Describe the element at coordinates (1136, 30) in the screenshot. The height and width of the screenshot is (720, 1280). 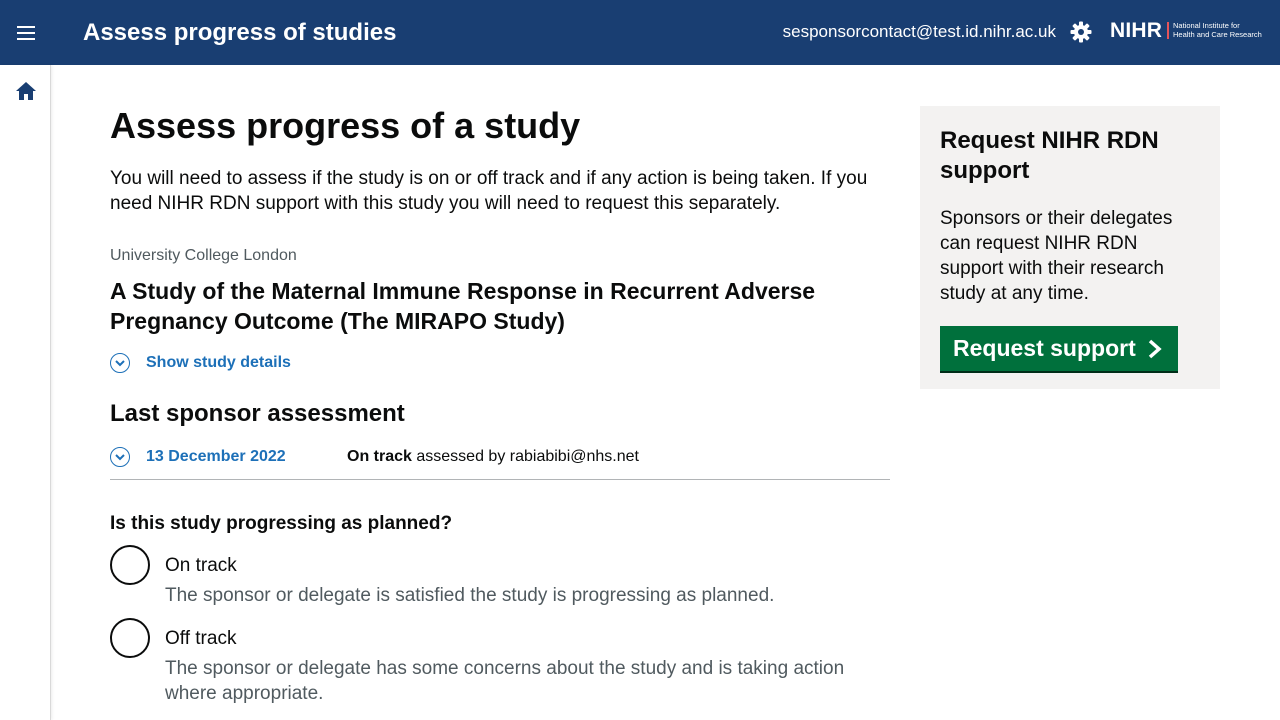
I see `logo-wordmark: NIHR` at that location.